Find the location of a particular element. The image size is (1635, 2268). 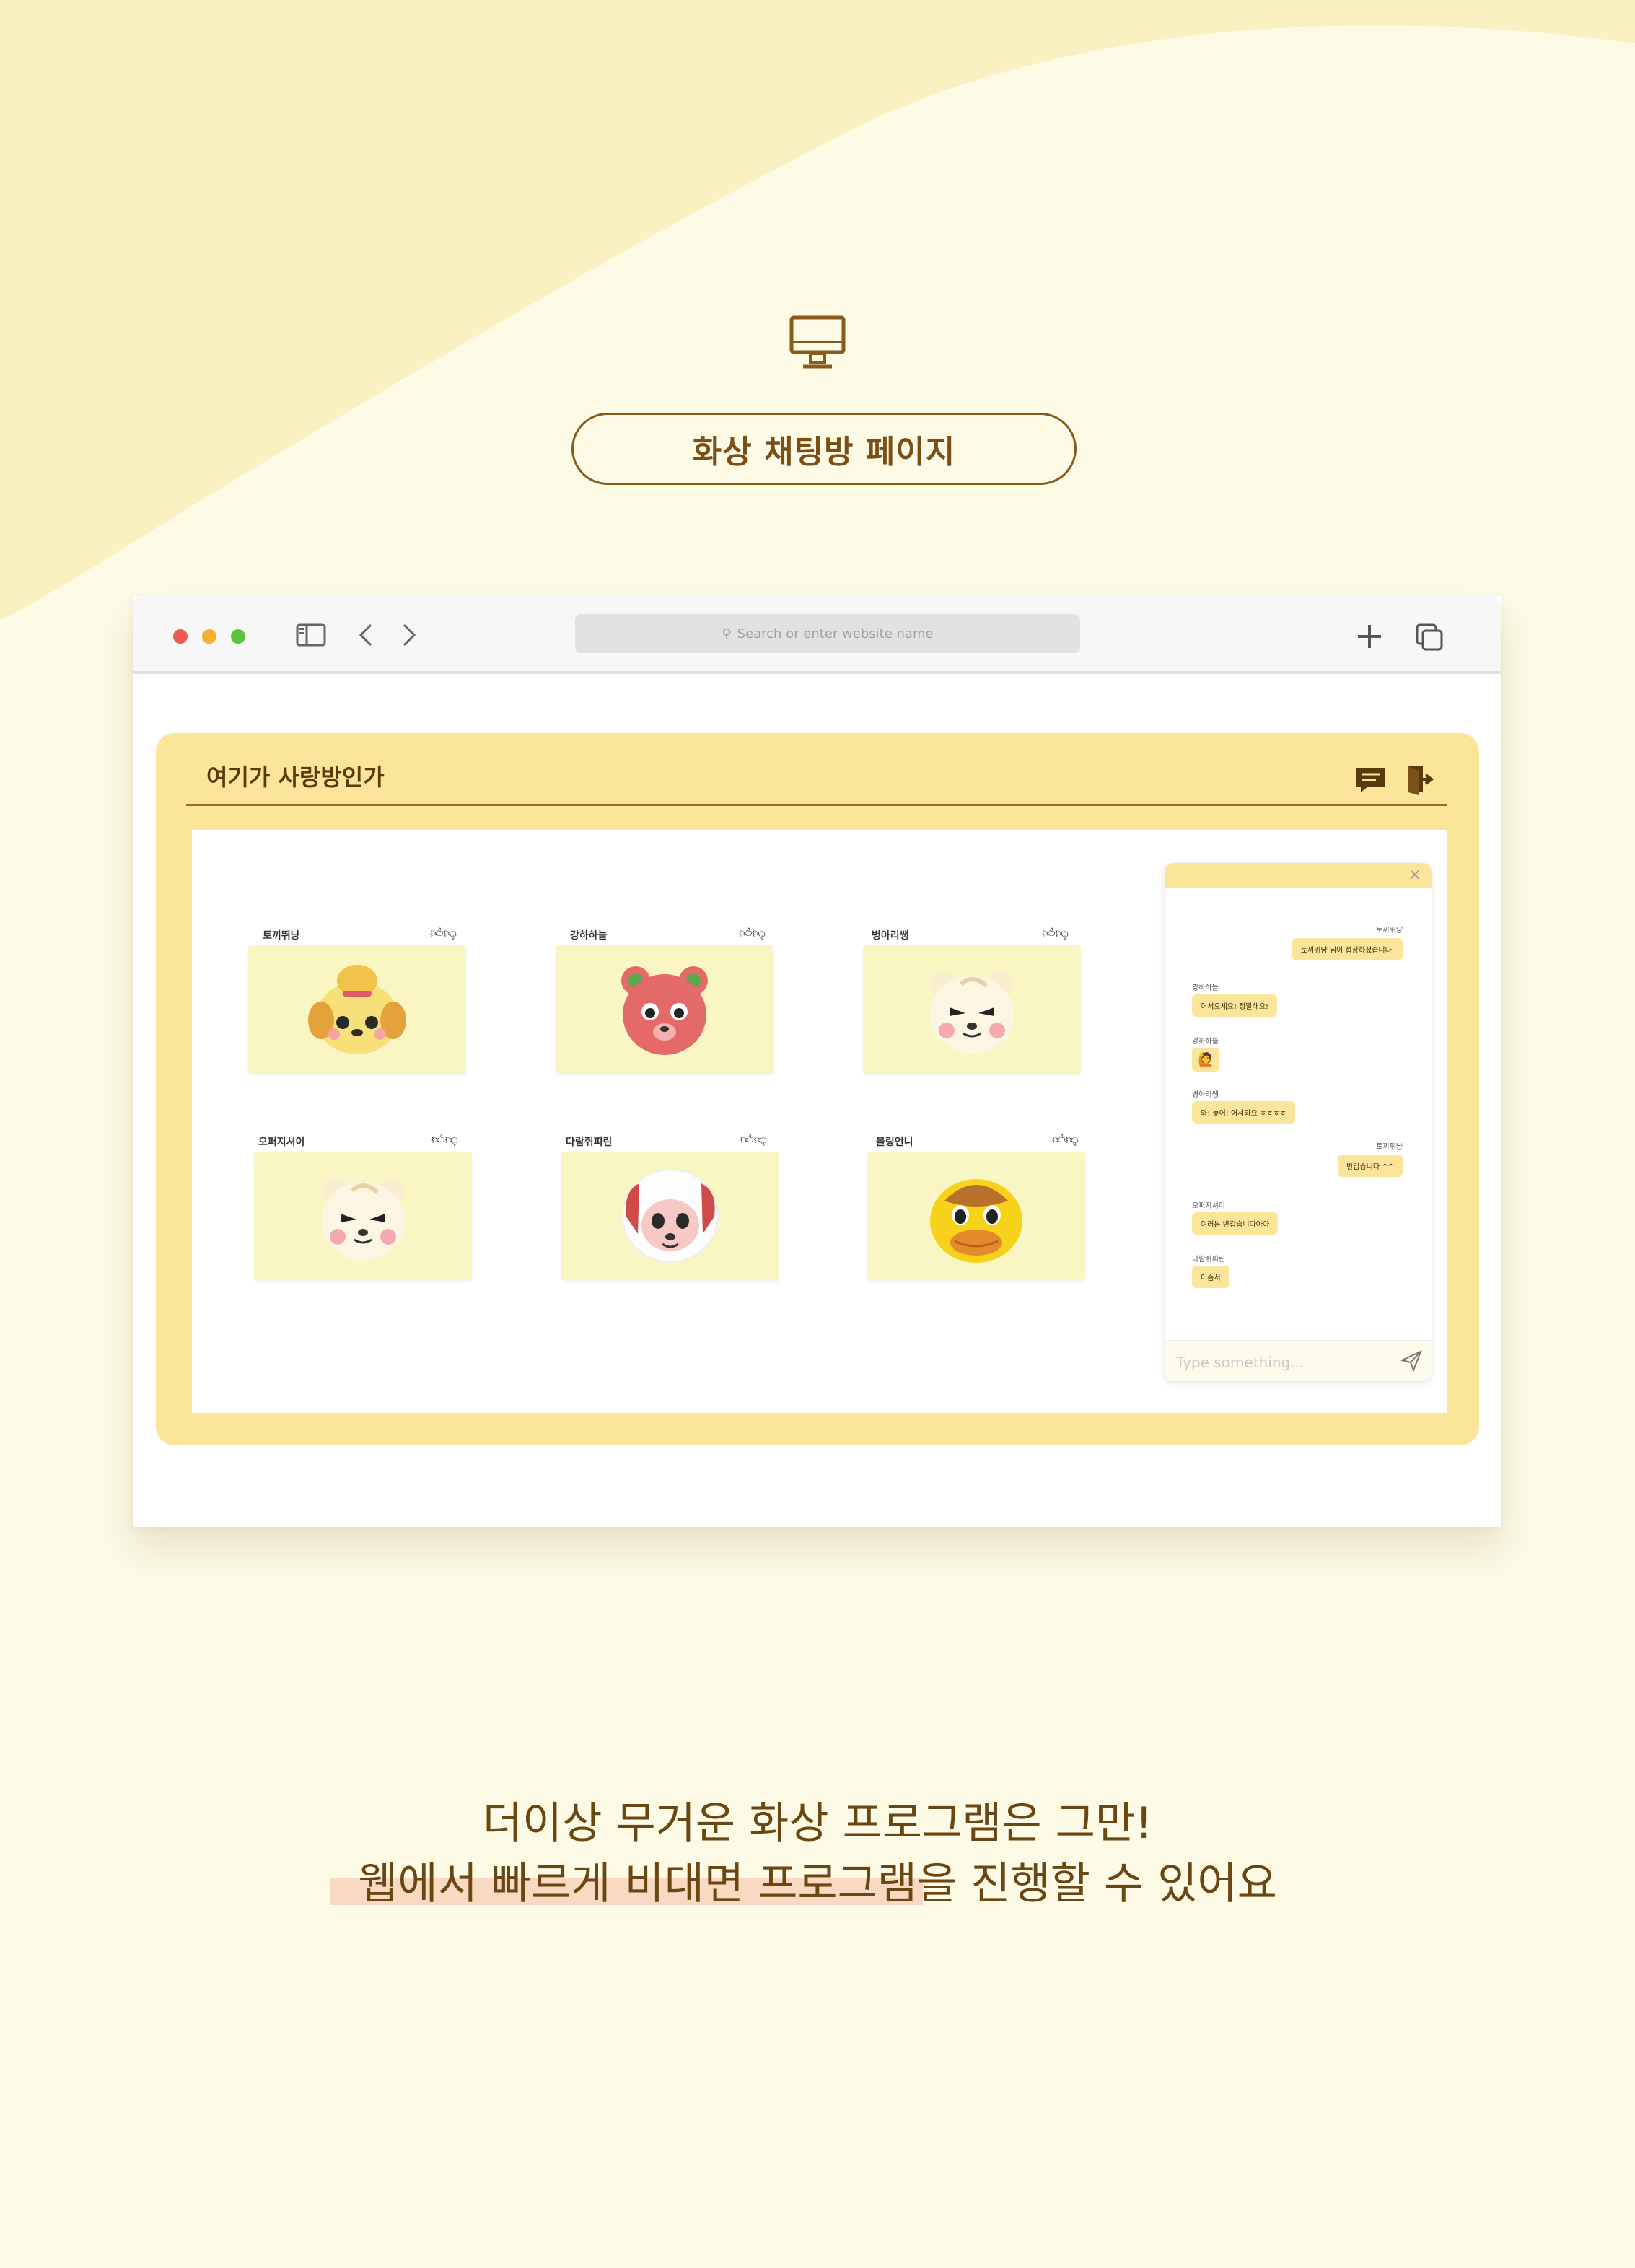

sheep-avatar is located at coordinates (670, 1216).